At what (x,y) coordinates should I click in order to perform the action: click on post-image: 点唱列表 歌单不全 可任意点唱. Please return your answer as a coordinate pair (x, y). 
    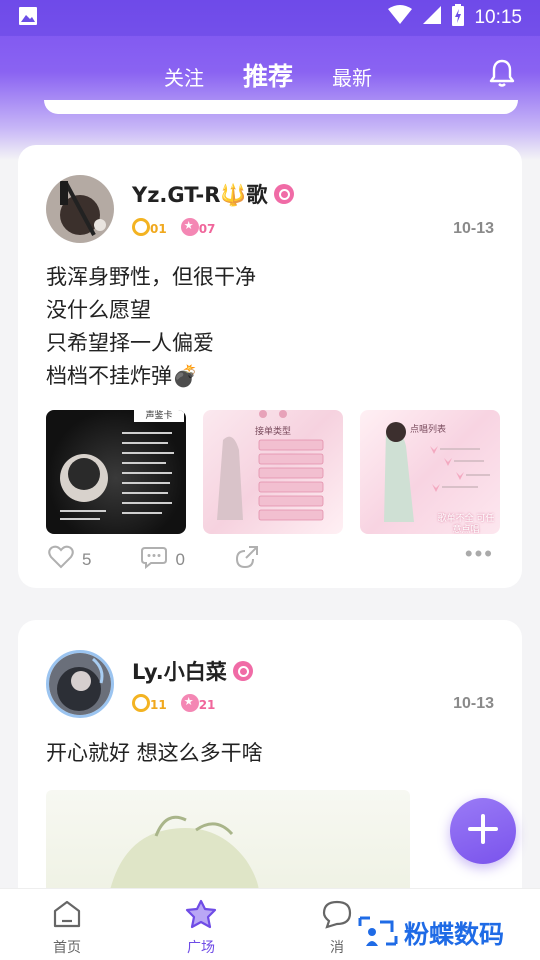
    Looking at the image, I should click on (430, 472).